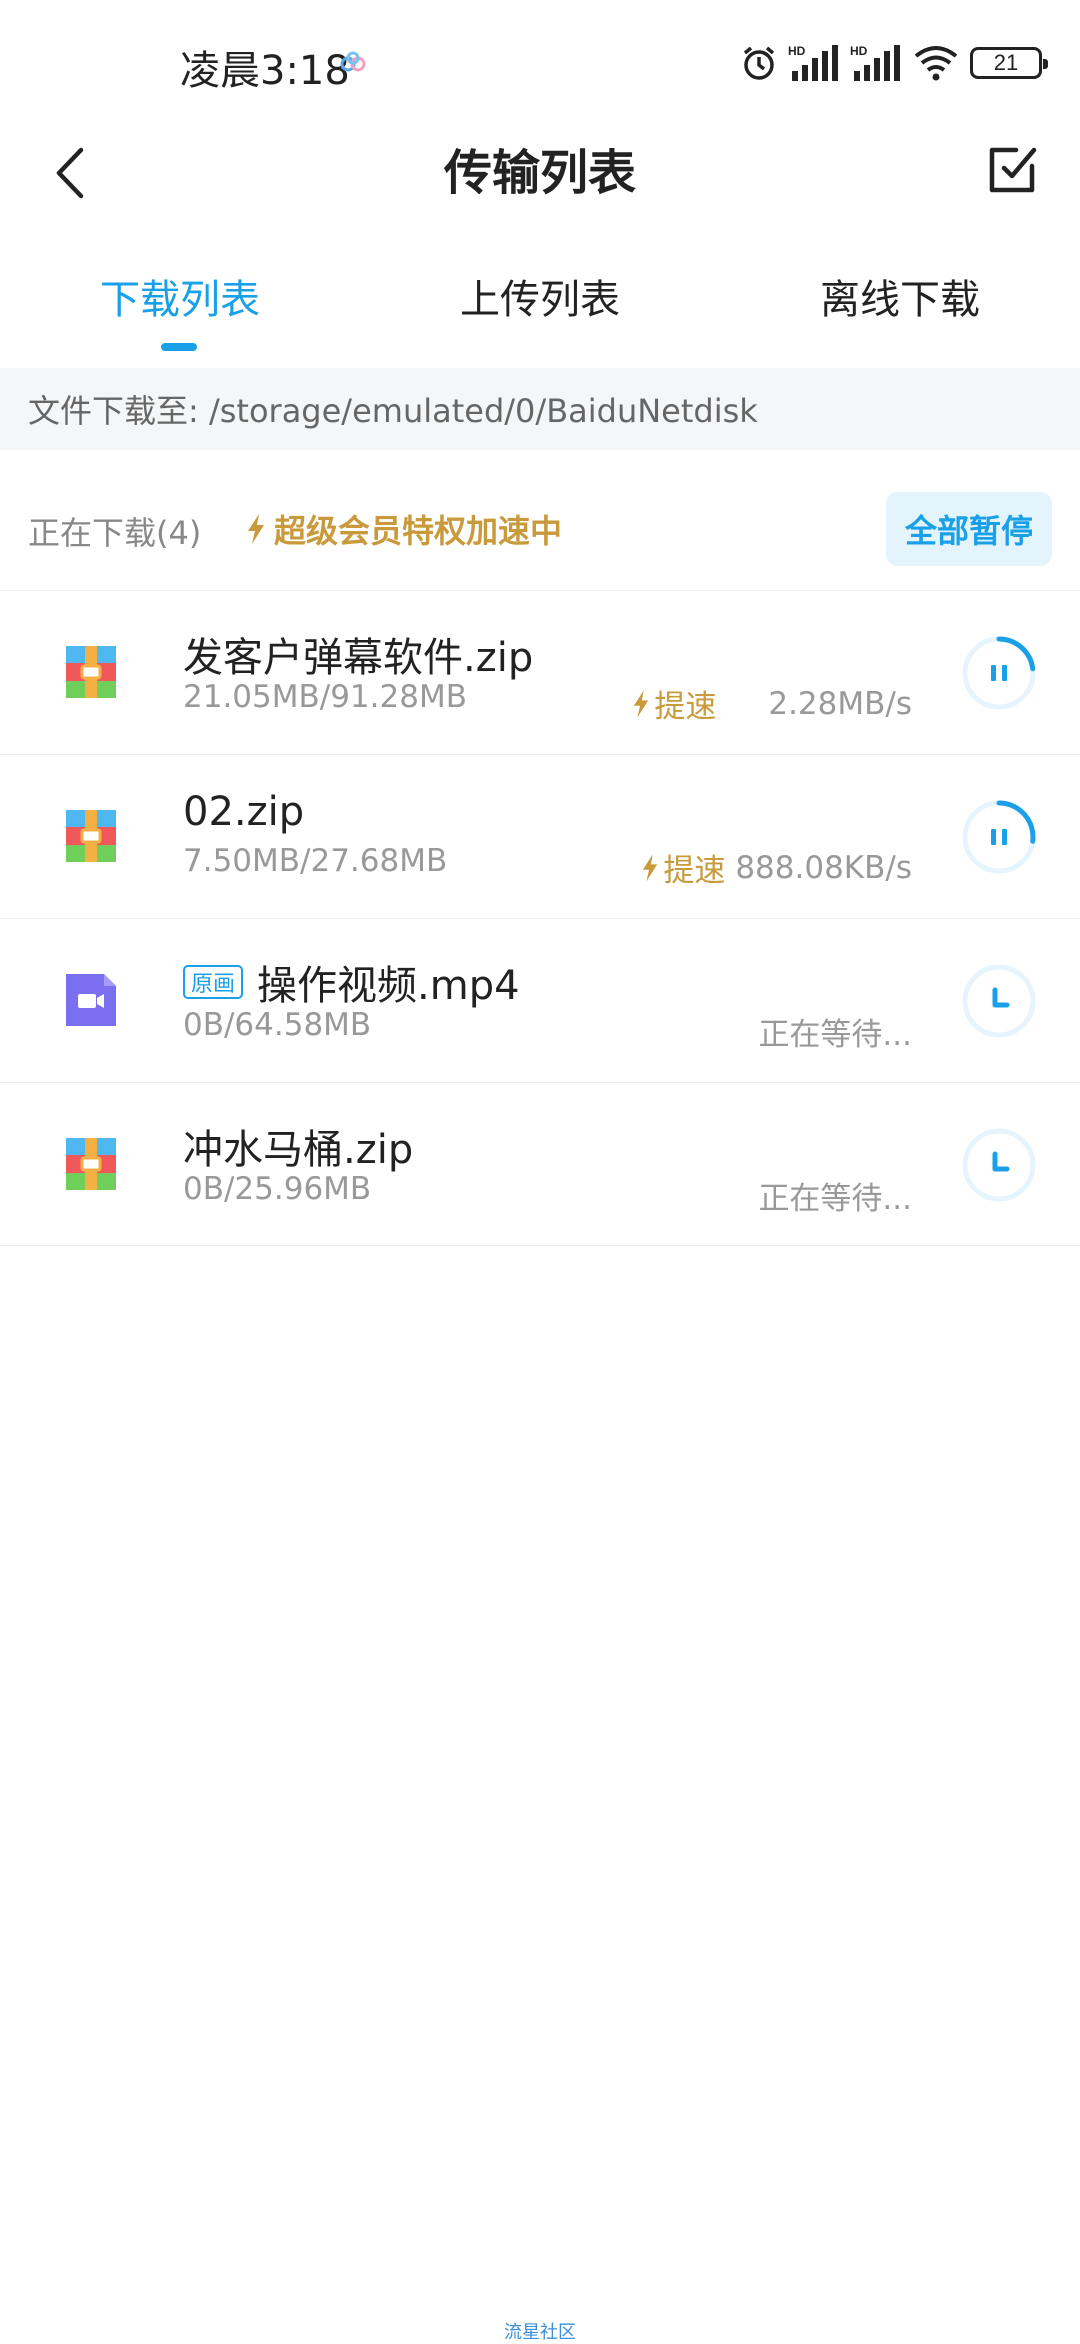  I want to click on vip-boost-status: 超级会员特权加速中, so click(404, 529).